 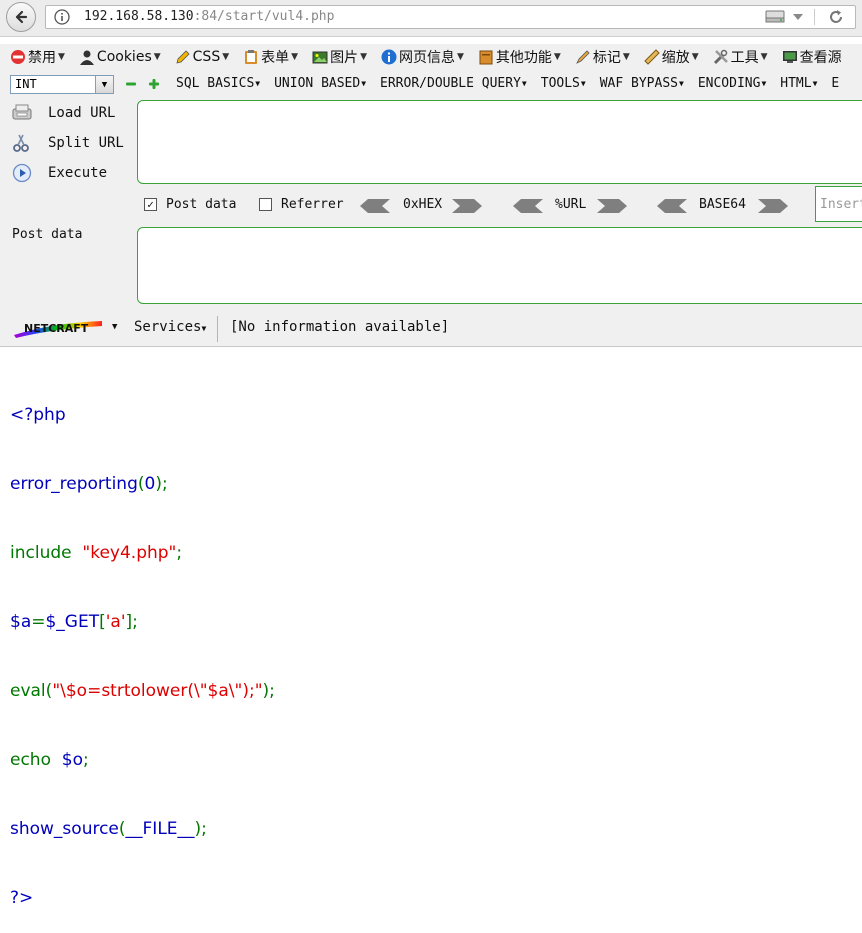 What do you see at coordinates (131, 84) in the screenshot?
I see `minus-icon` at bounding box center [131, 84].